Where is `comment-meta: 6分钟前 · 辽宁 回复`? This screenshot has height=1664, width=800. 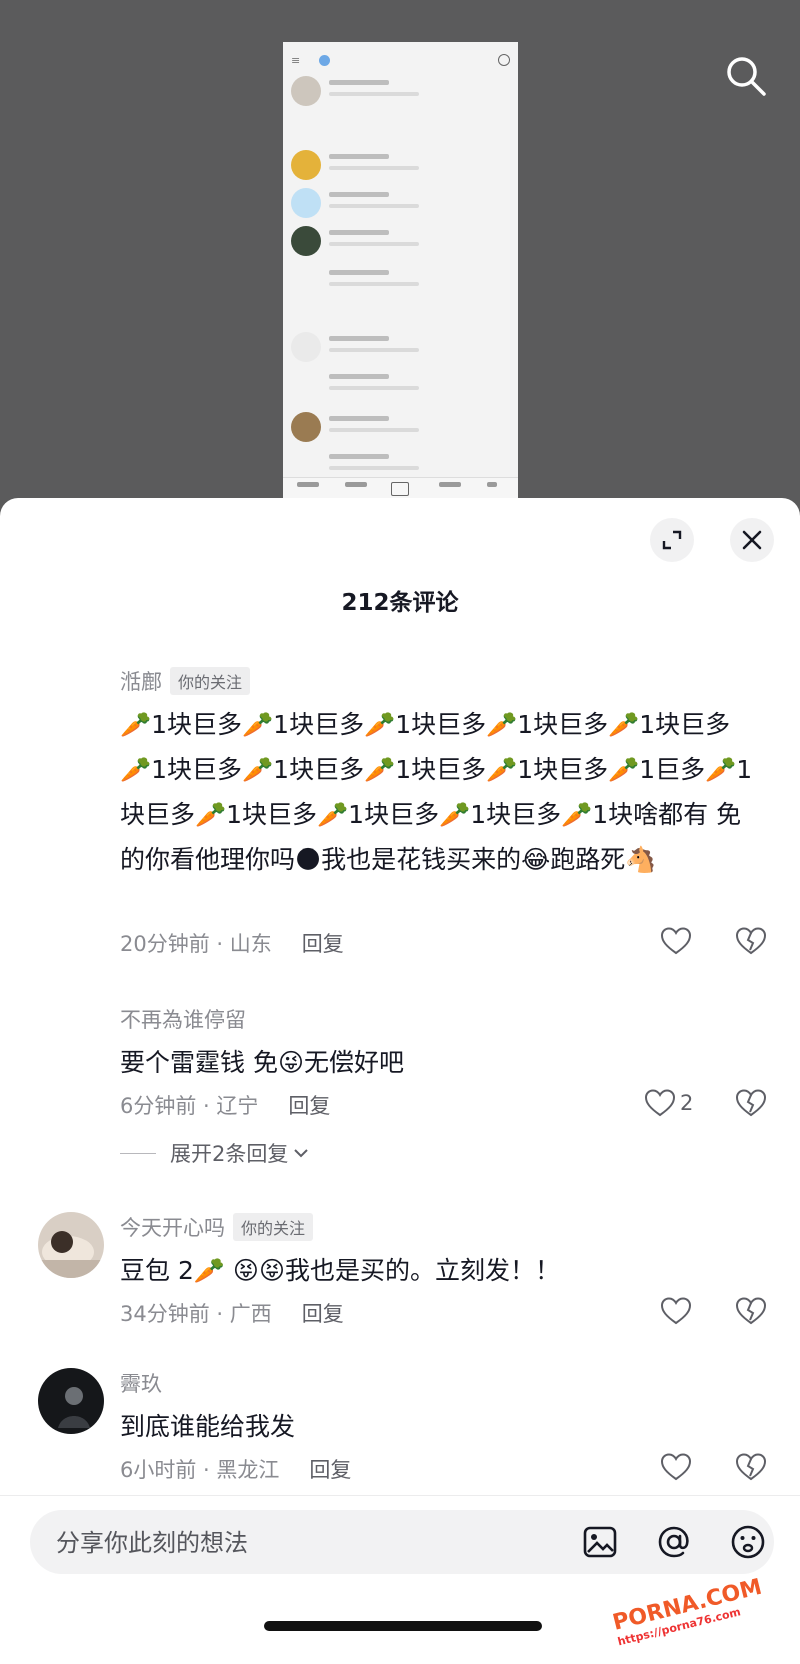 comment-meta: 6分钟前 · 辽宁 回复 is located at coordinates (225, 1105).